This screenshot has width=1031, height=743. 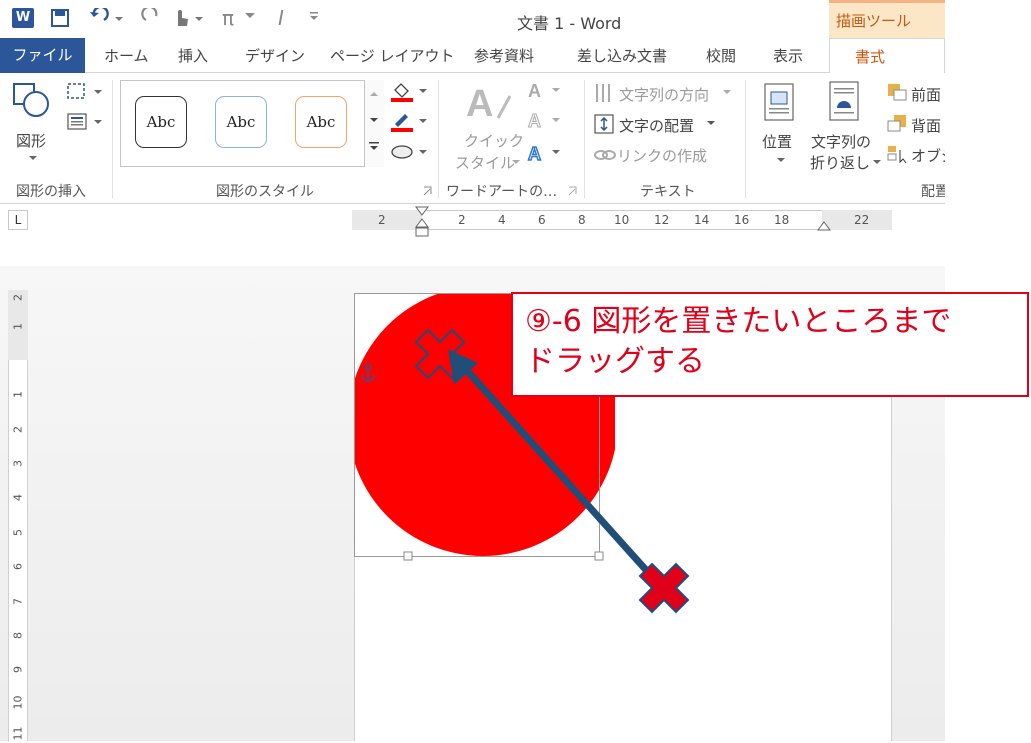 I want to click on text-effects-icon: A, so click(x=546, y=153).